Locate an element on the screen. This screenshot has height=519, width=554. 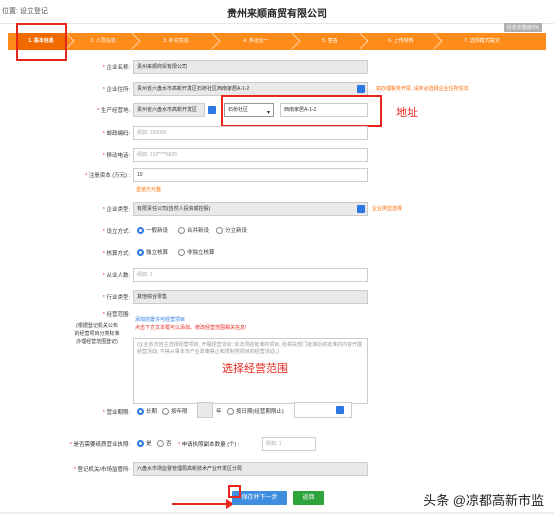
production-city-field: 贵州省六盘水市高新开发区 is located at coordinates (169, 110).